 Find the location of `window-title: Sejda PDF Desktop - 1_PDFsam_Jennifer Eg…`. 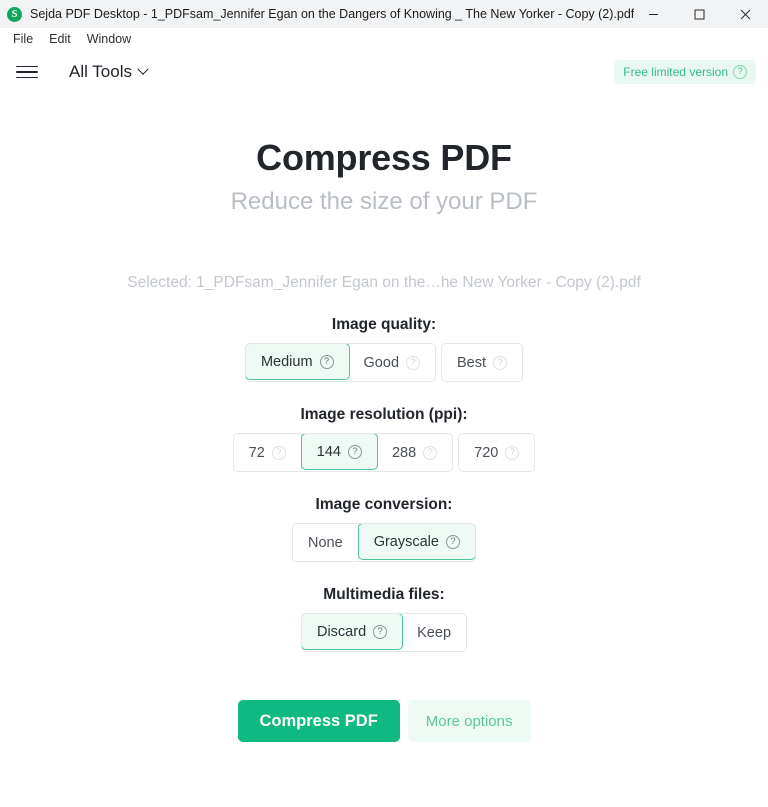

window-title: Sejda PDF Desktop - 1_PDFsam_Jennifer Eg… is located at coordinates (332, 14).